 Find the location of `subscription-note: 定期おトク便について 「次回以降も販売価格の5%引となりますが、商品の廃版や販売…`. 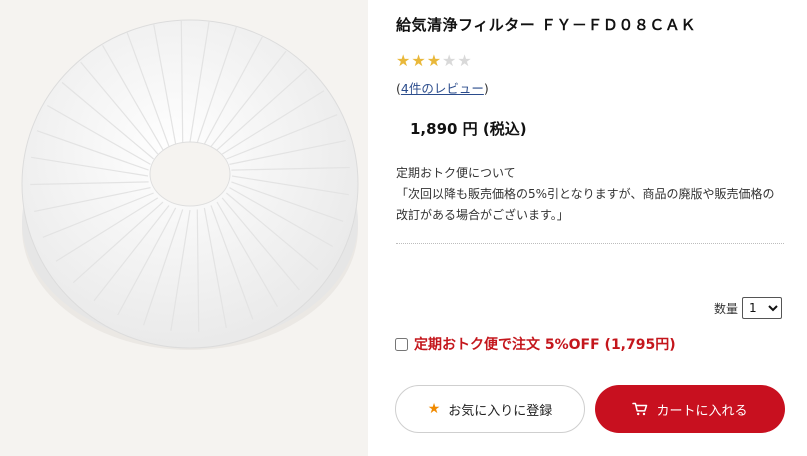

subscription-note: 定期おトク便について 「次回以降も販売価格の5%引となりますが、商品の廃版や販売… is located at coordinates (591, 194).